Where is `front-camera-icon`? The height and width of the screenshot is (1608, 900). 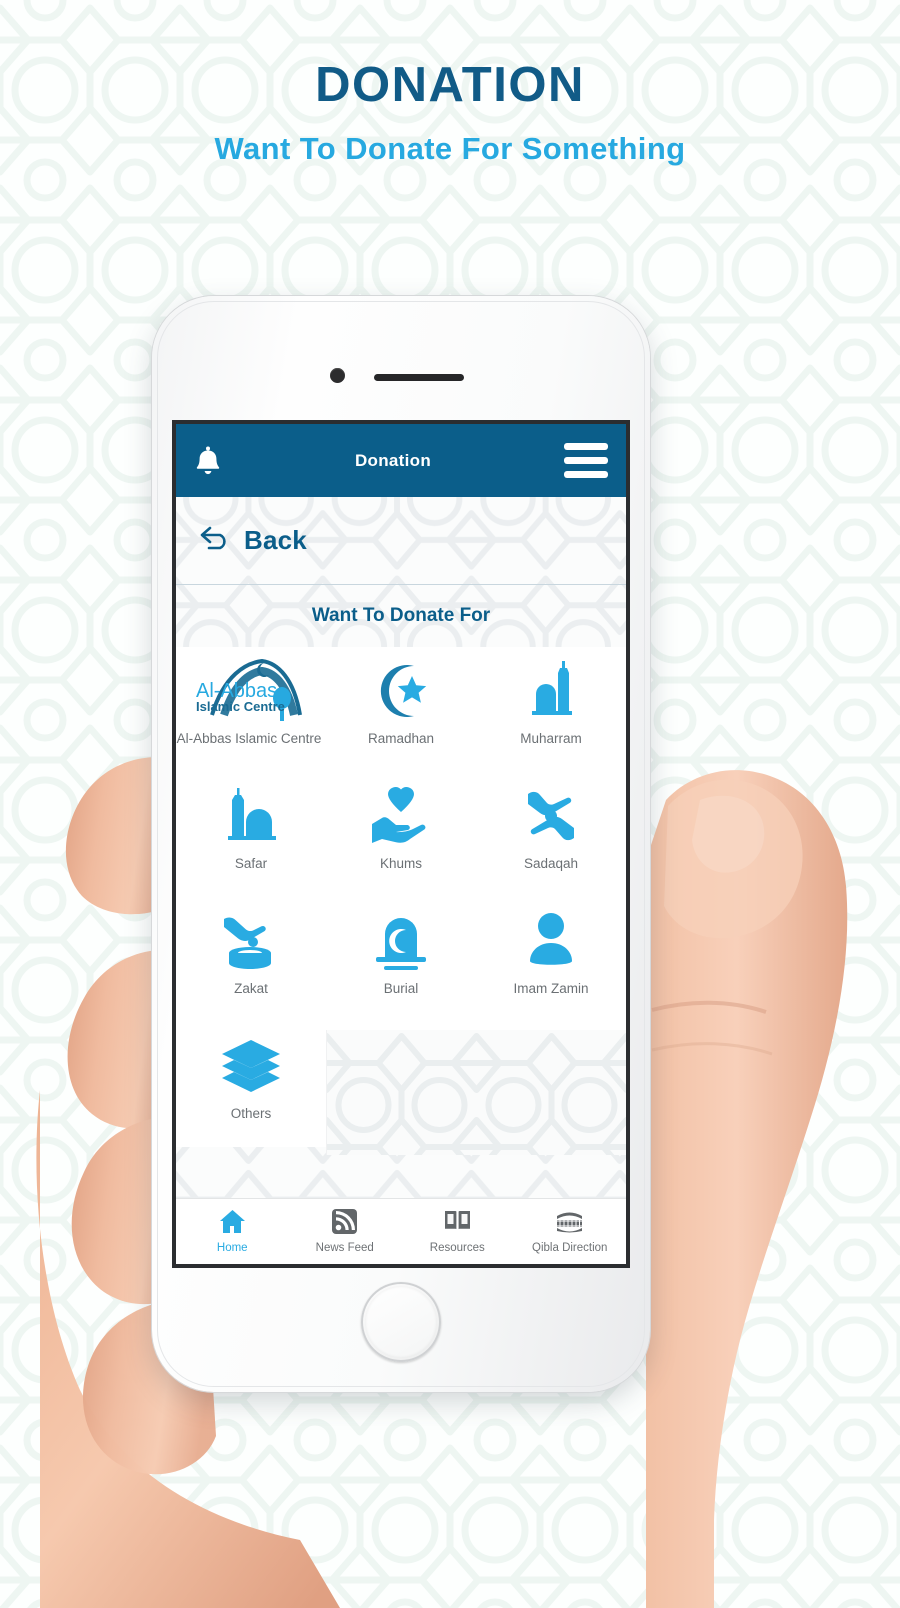 front-camera-icon is located at coordinates (337, 375).